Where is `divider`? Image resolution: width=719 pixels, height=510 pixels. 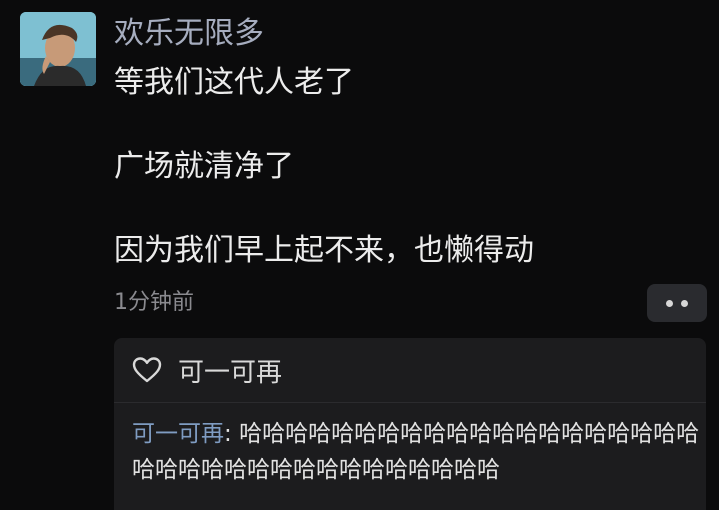 divider is located at coordinates (410, 402).